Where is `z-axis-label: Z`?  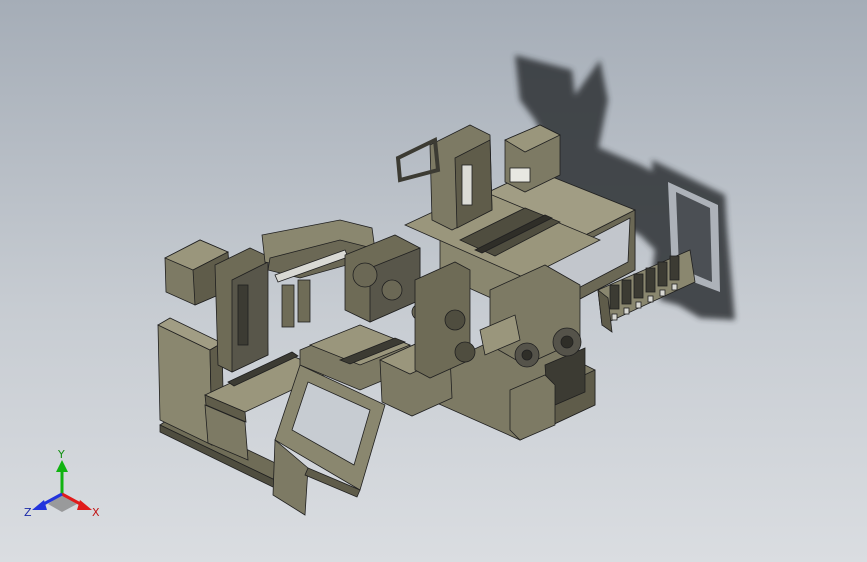
z-axis-label: Z is located at coordinates (28, 512).